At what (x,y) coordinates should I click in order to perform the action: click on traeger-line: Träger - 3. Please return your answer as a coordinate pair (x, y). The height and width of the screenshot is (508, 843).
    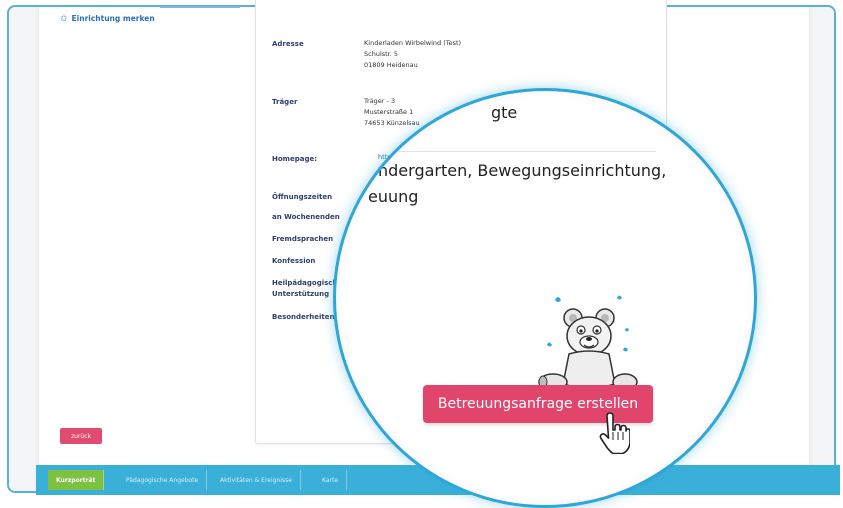
    Looking at the image, I should click on (380, 101).